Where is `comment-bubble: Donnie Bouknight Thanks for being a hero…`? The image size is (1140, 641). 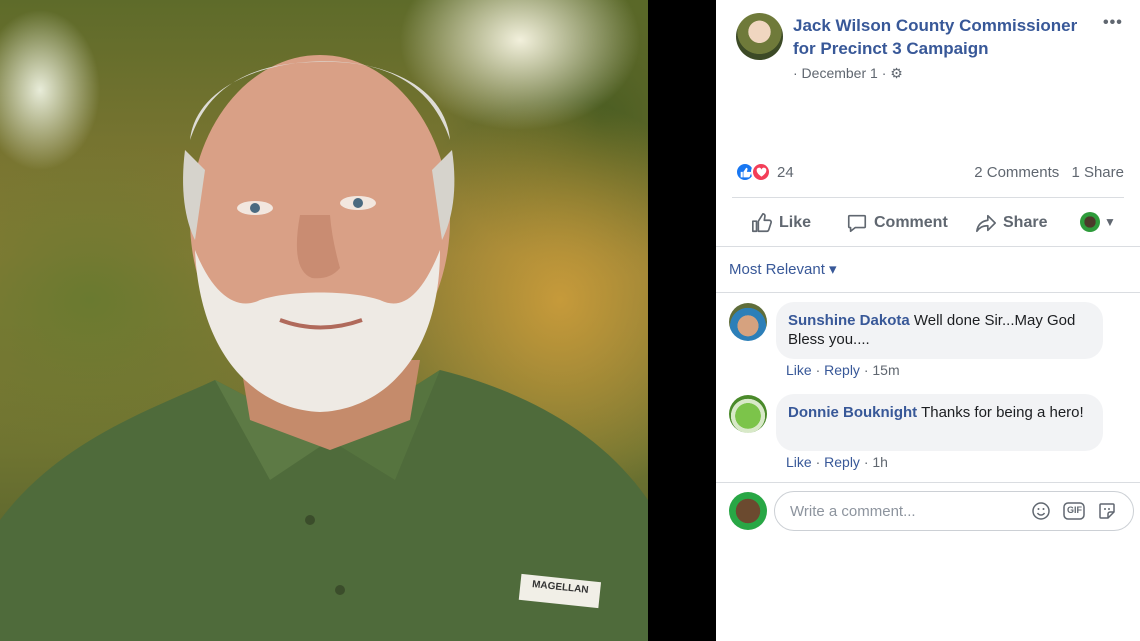
comment-bubble: Donnie Bouknight Thanks for being a hero… is located at coordinates (939, 422).